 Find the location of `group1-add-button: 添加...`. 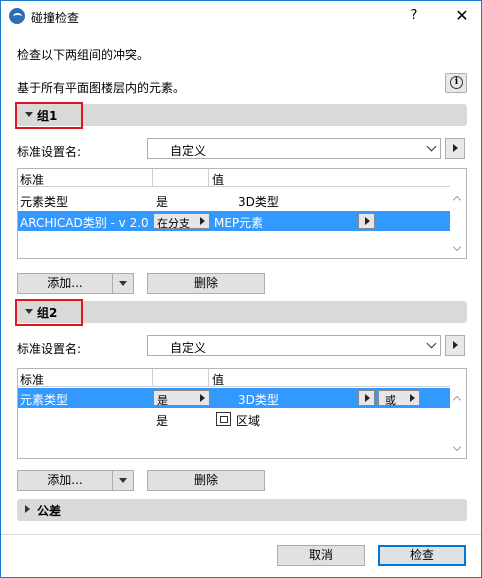

group1-add-button: 添加... is located at coordinates (65, 283).